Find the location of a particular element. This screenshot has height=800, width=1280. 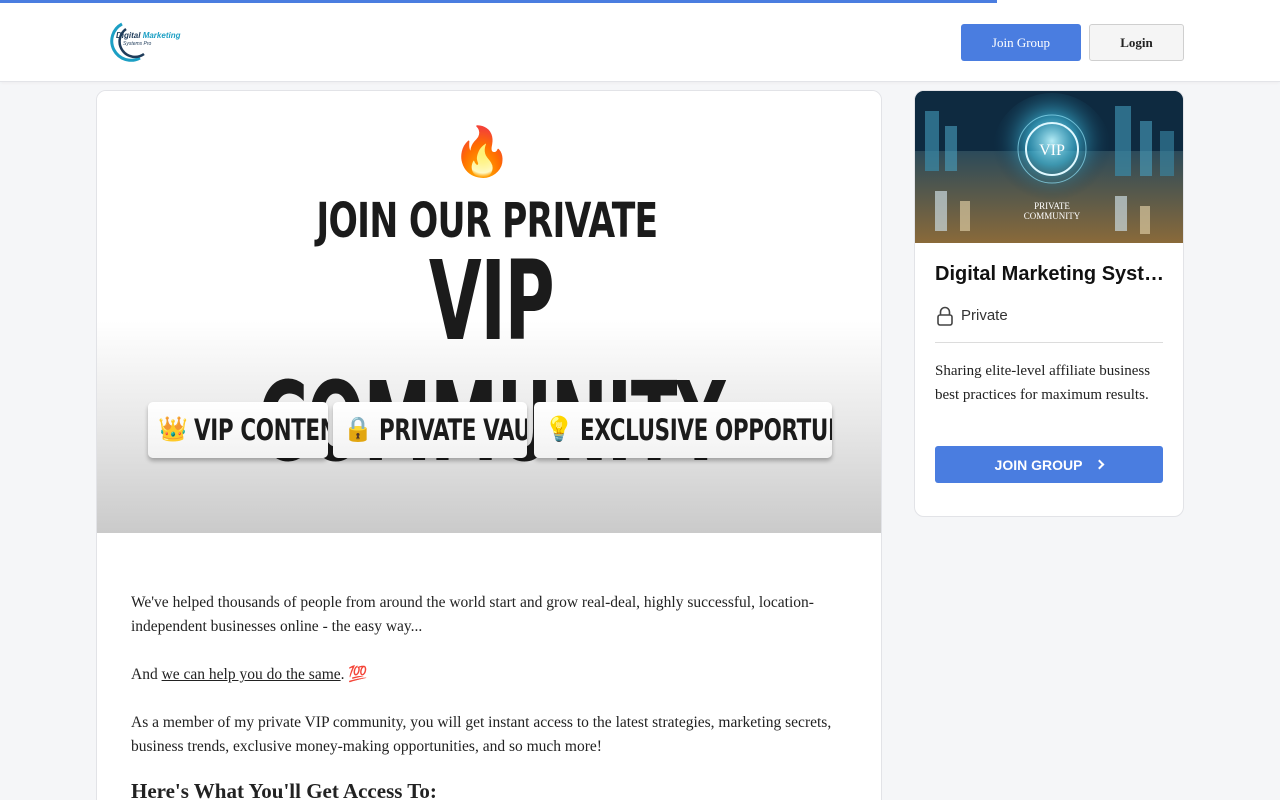

cover-vip-text: VIP is located at coordinates (1052, 150).